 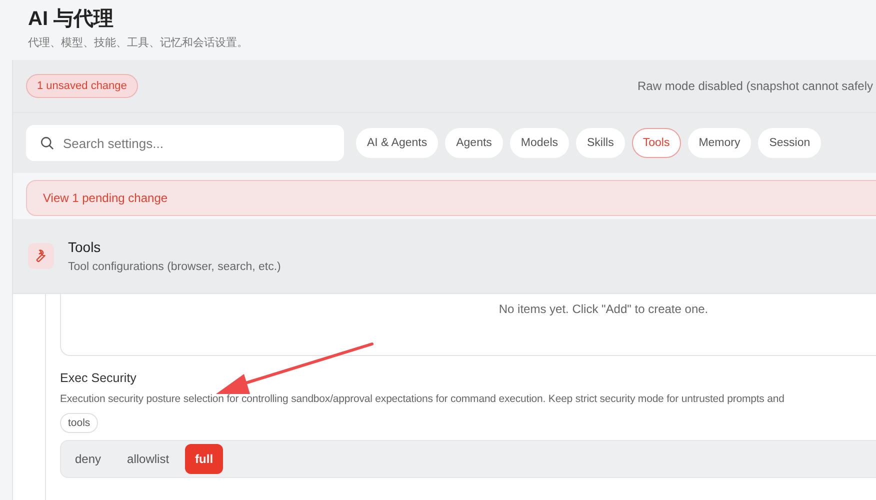 What do you see at coordinates (474, 143) in the screenshot?
I see `filter-tab: Agents` at bounding box center [474, 143].